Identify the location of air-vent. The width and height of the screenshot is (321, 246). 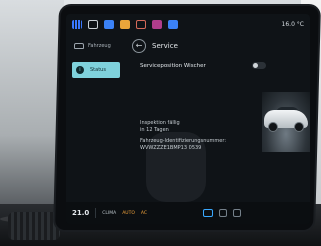
(34, 226).